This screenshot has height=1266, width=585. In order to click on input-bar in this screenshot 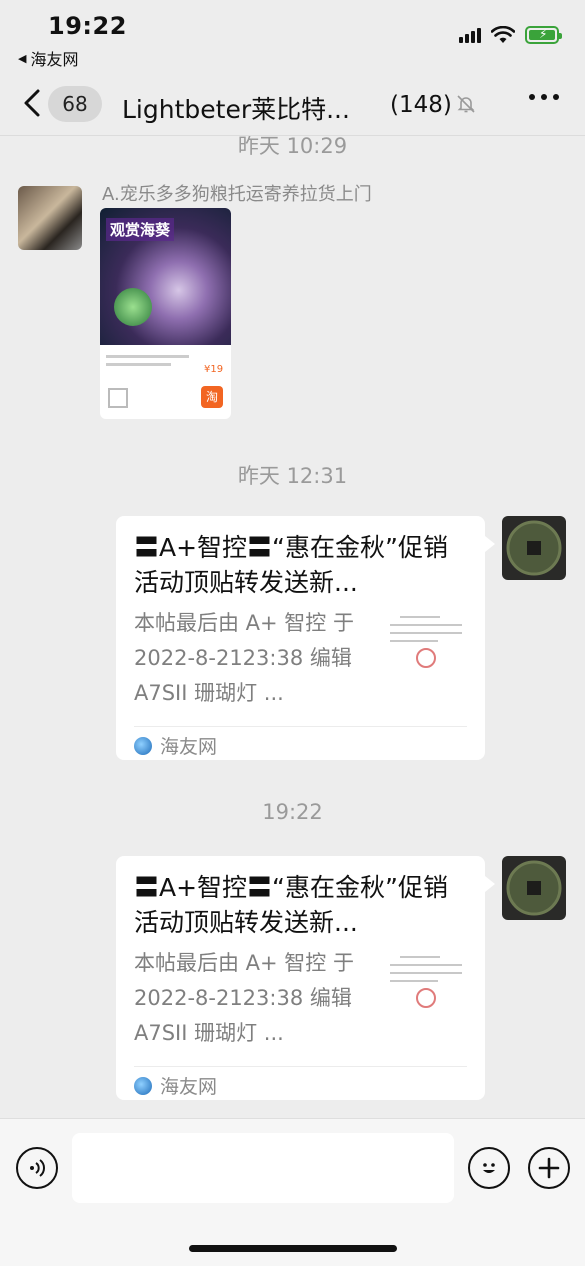, I will do `click(292, 1192)`.